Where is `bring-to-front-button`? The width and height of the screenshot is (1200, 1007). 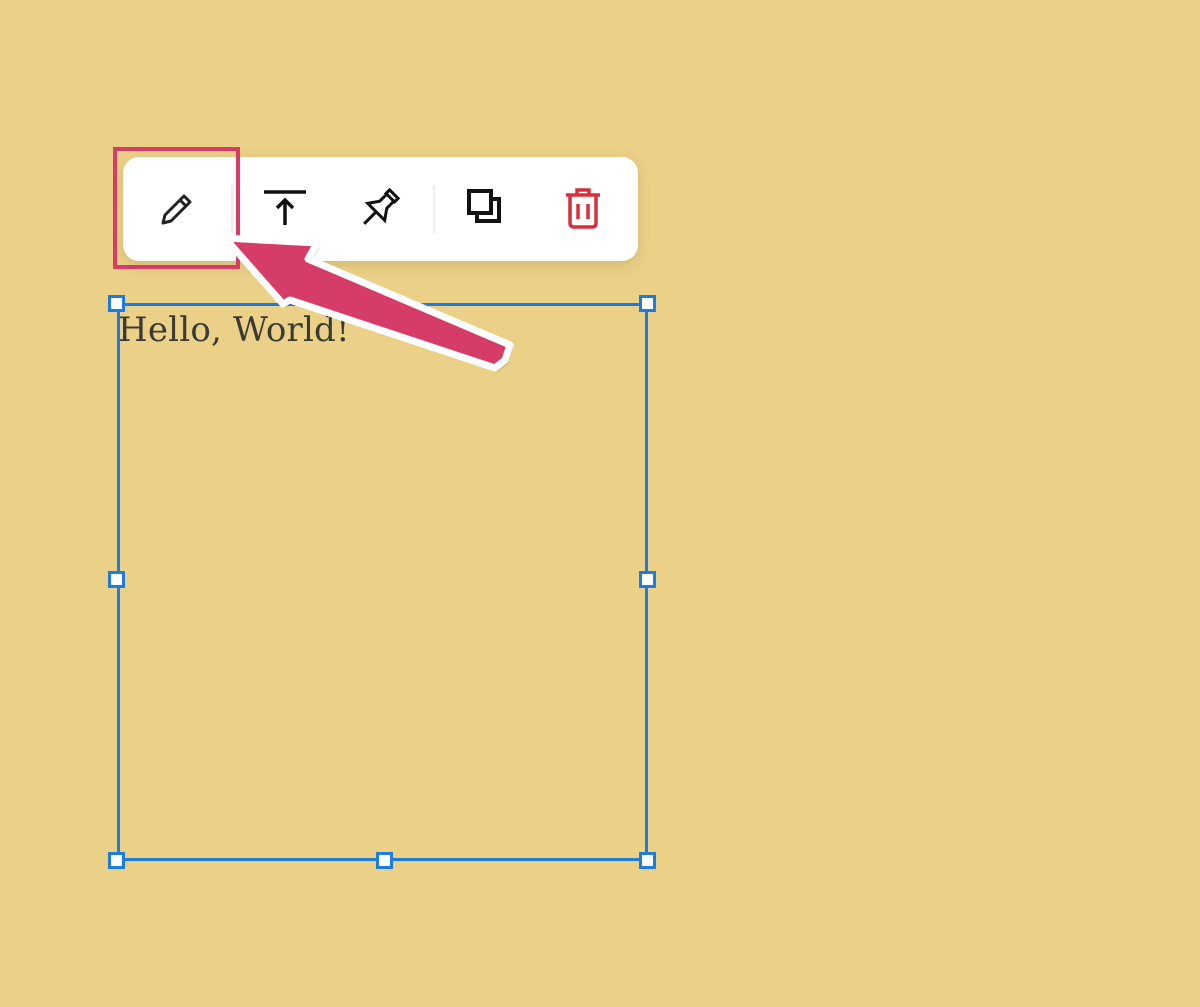 bring-to-front-button is located at coordinates (285, 209).